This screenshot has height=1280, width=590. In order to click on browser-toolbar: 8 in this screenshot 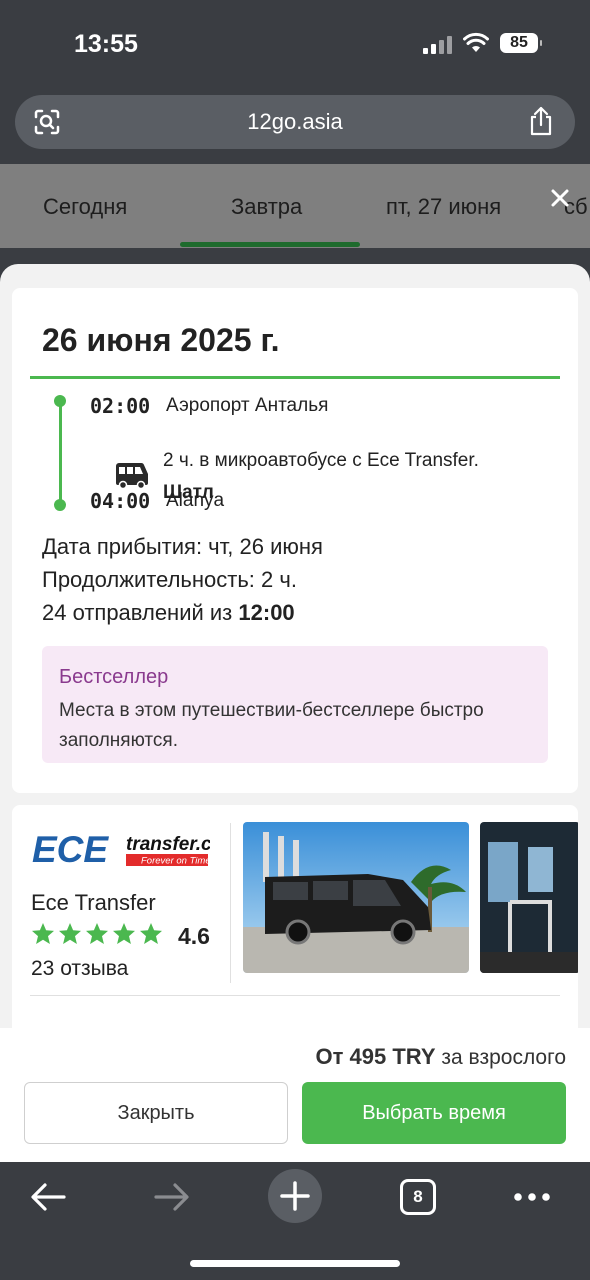, I will do `click(295, 1221)`.